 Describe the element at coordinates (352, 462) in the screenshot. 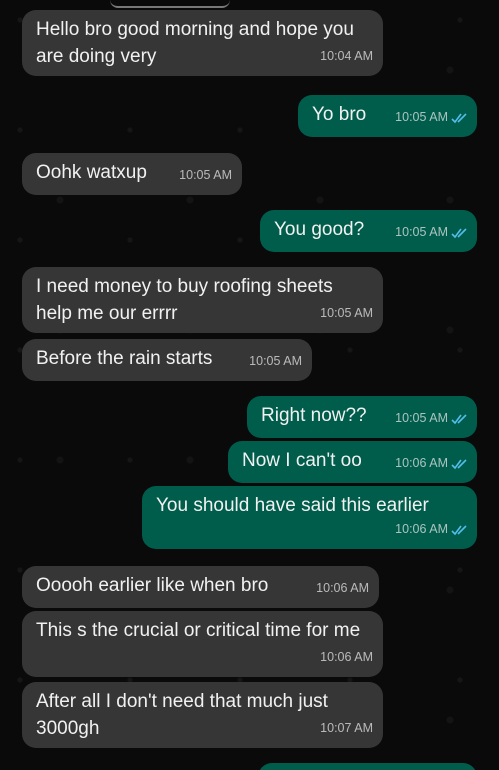

I see `message-outgoing: Now I can't oo 10:06 AM` at that location.